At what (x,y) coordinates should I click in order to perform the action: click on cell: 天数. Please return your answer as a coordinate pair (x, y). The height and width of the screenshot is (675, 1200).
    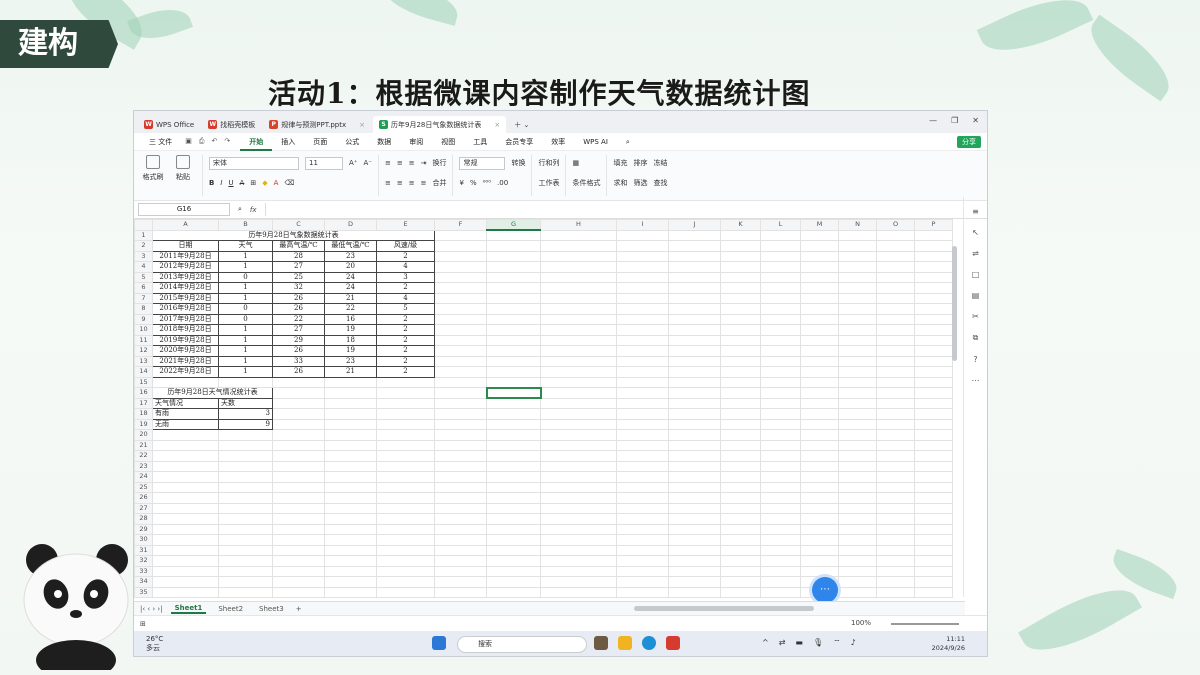
    Looking at the image, I should click on (245, 403).